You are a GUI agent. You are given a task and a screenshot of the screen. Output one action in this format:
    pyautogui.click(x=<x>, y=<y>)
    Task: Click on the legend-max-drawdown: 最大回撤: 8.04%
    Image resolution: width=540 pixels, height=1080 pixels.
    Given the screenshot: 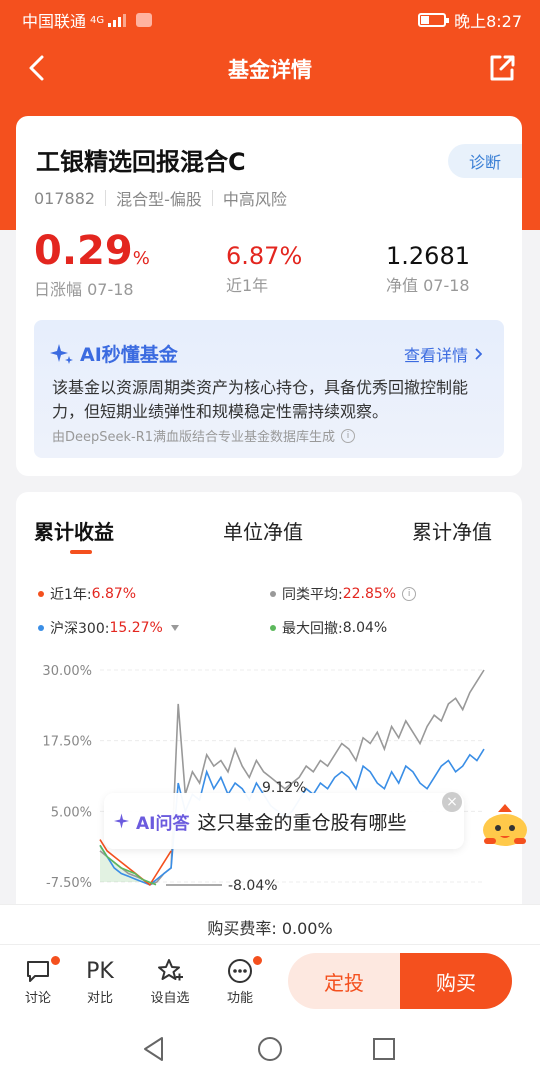 What is the action you would take?
    pyautogui.click(x=328, y=628)
    